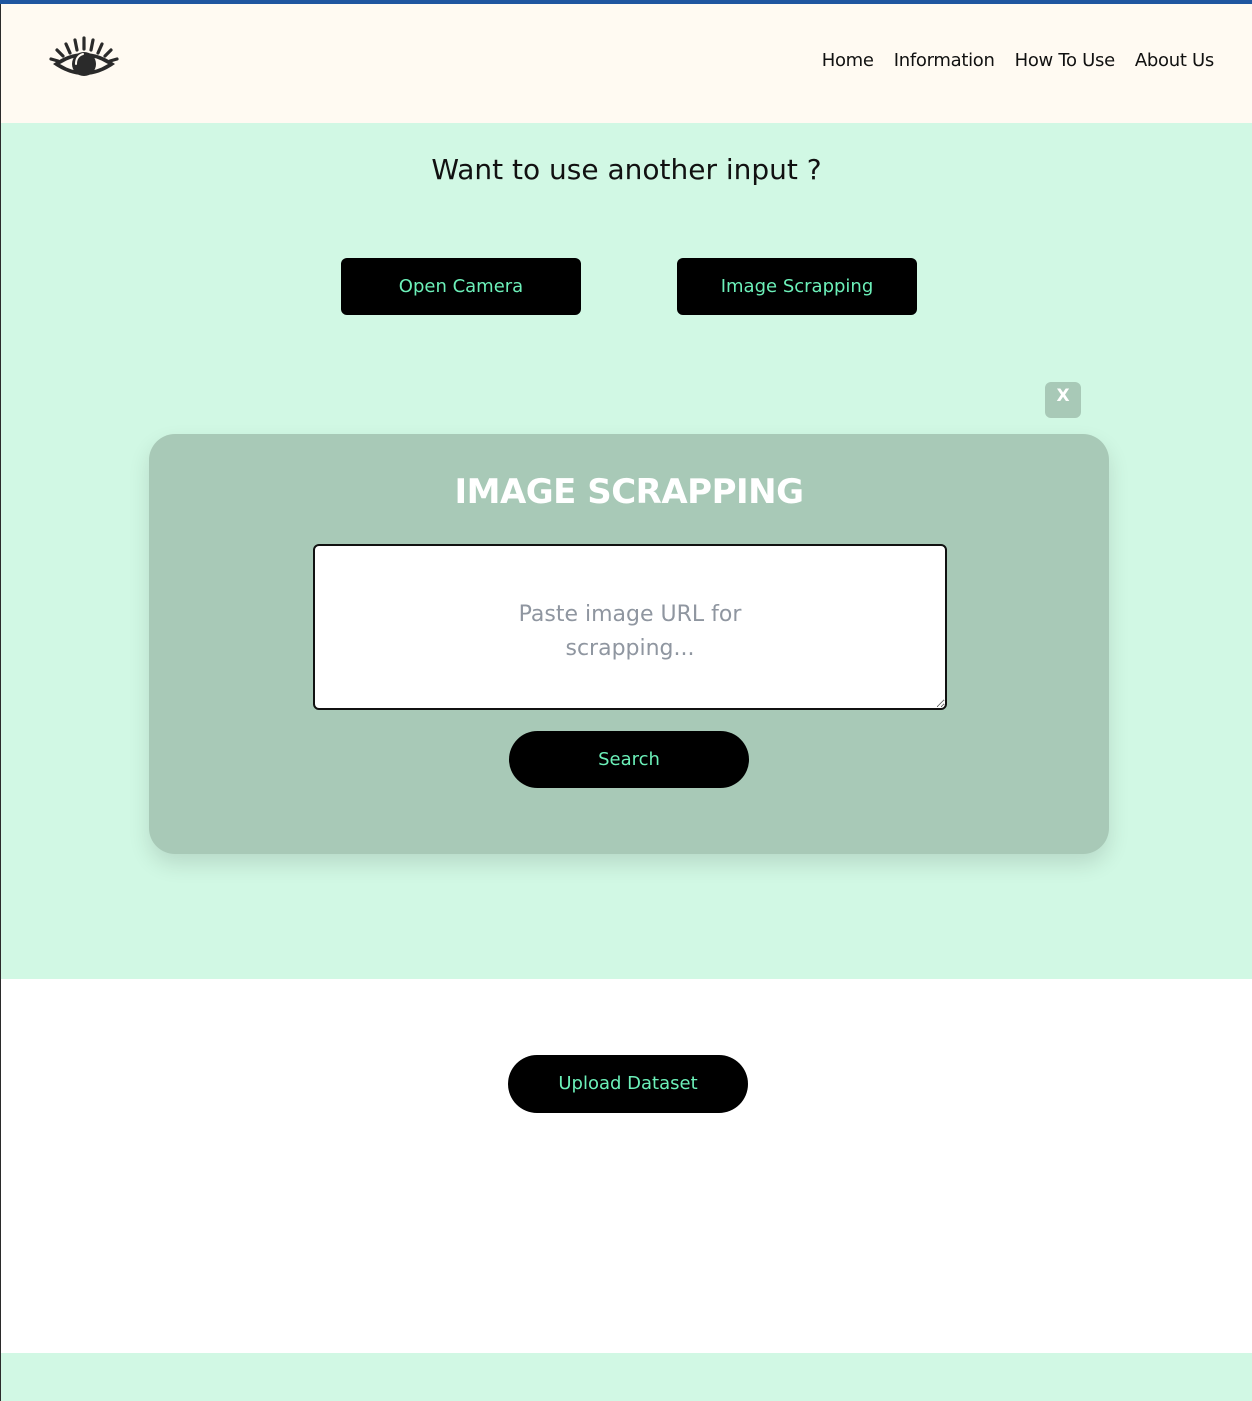 The image size is (1252, 1401). What do you see at coordinates (944, 60) in the screenshot?
I see `nav-information: Information` at bounding box center [944, 60].